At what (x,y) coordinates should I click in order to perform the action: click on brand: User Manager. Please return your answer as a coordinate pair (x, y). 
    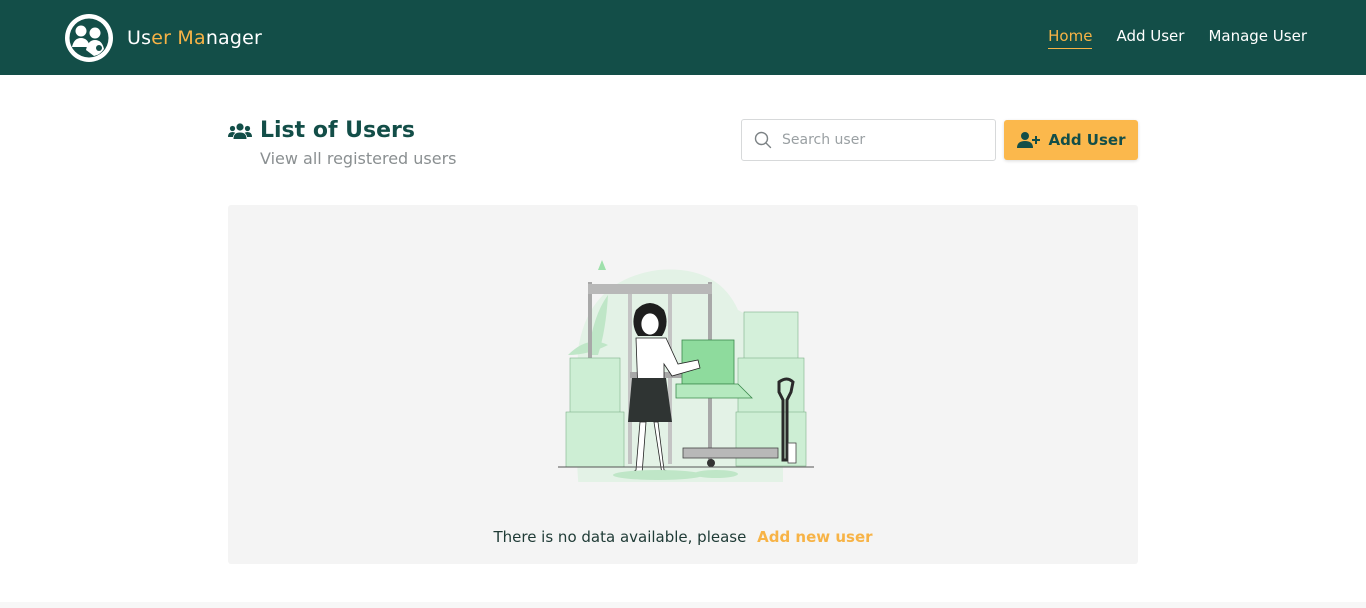
    Looking at the image, I should click on (163, 38).